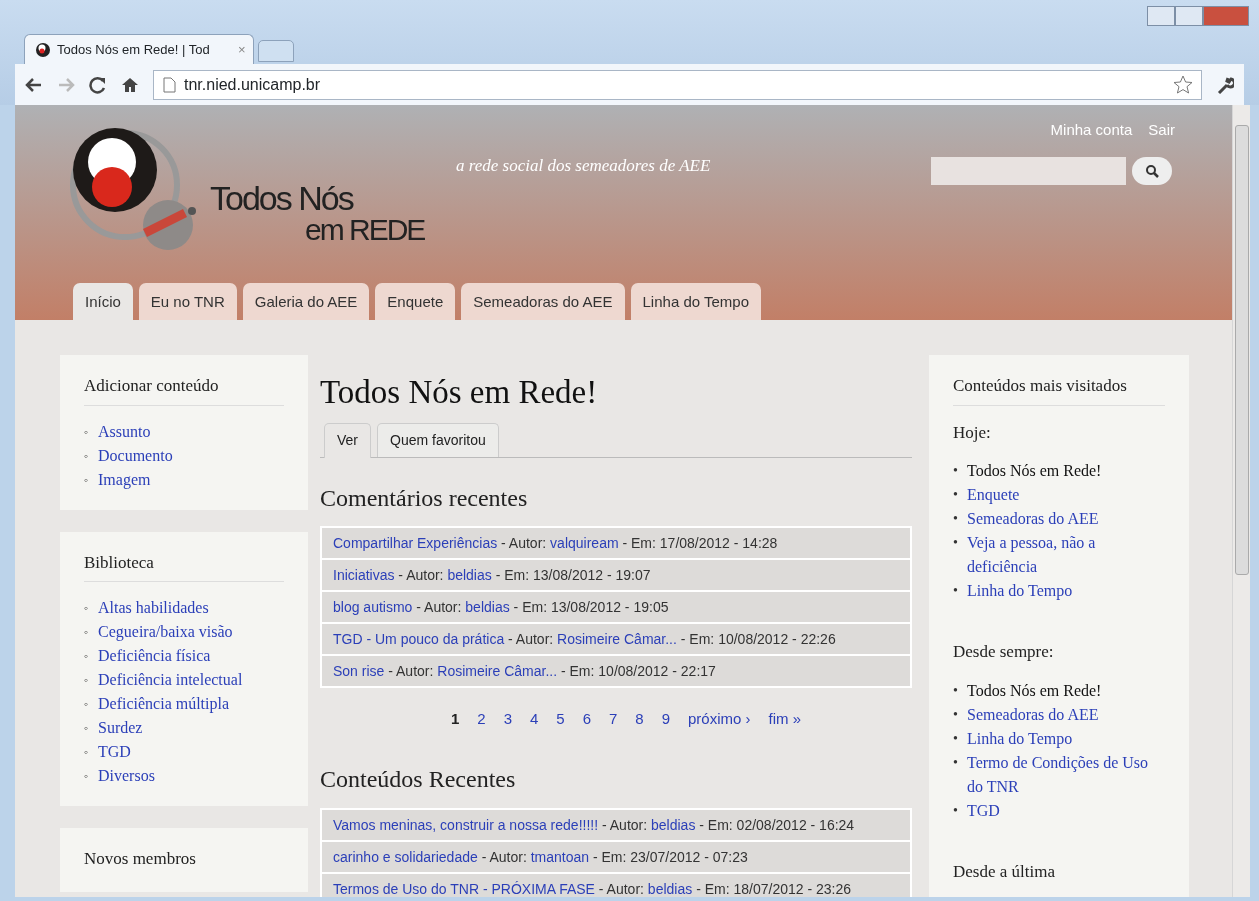  I want to click on row-link: tmantoan, so click(560, 856).